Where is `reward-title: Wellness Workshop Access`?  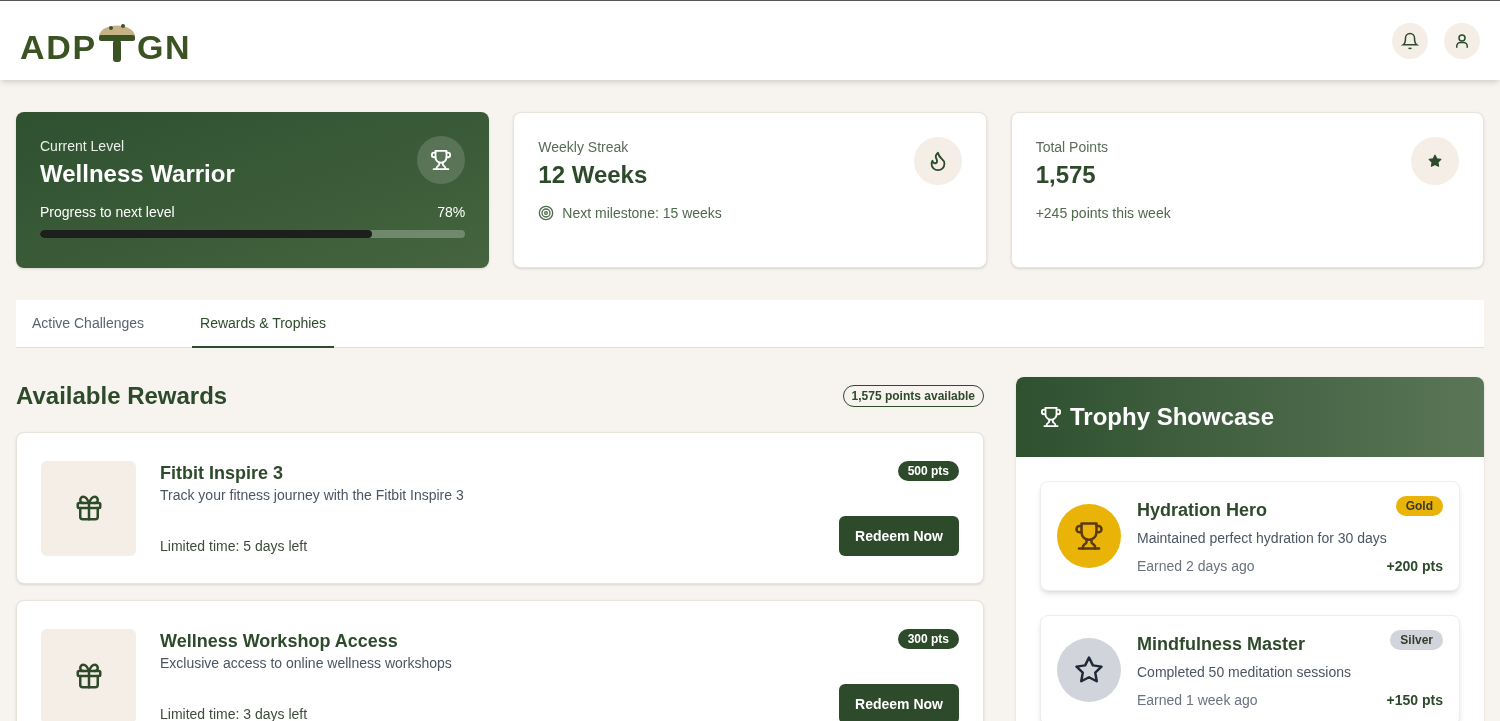
reward-title: Wellness Workshop Access is located at coordinates (279, 641).